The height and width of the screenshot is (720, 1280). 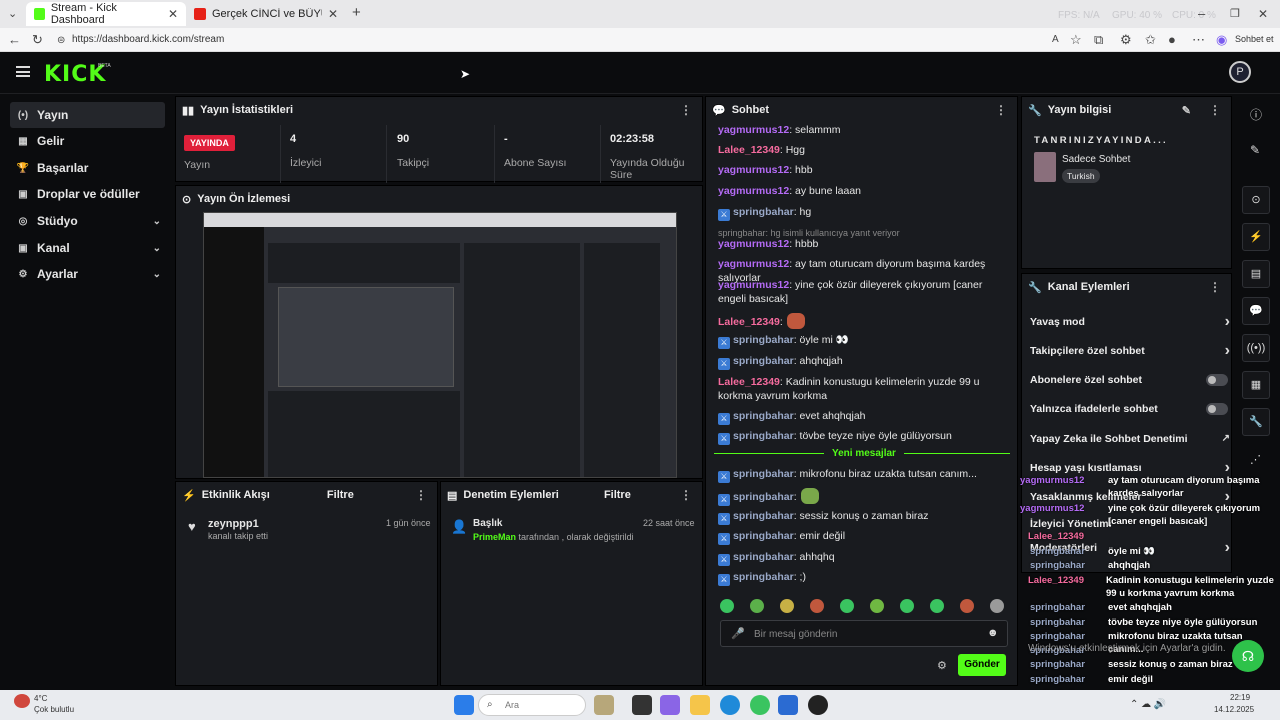 What do you see at coordinates (87, 274) in the screenshot?
I see `sidebar-item-ayarlar: ⚙ Ayarlar ⌄` at bounding box center [87, 274].